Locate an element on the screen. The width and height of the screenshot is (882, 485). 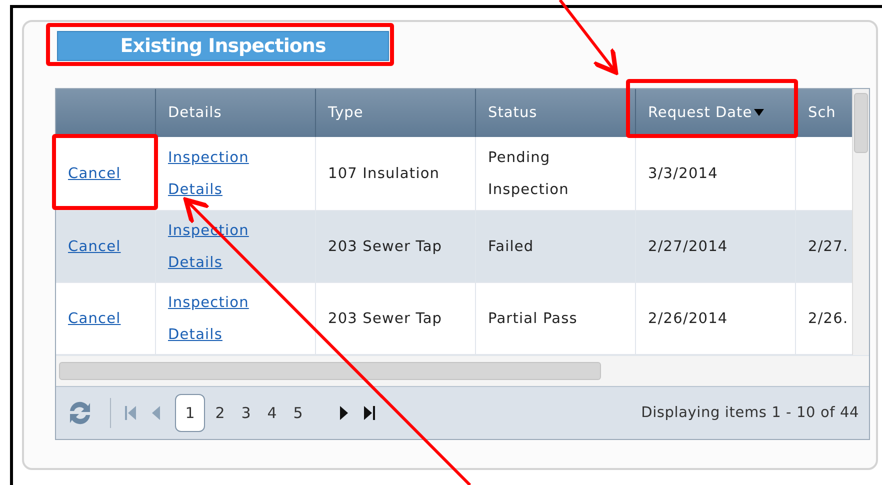
table-cell-text: 2/26/2014 is located at coordinates (688, 319).